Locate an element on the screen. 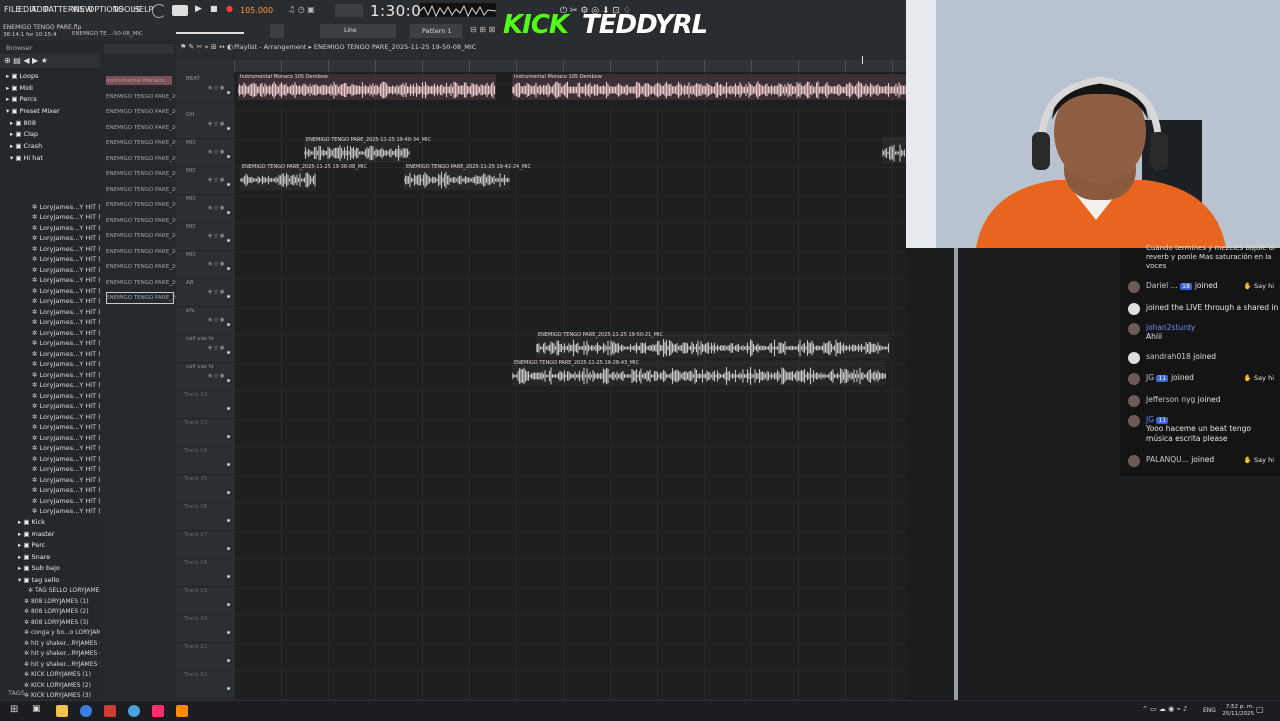  fl-studio-icon is located at coordinates (182, 711).